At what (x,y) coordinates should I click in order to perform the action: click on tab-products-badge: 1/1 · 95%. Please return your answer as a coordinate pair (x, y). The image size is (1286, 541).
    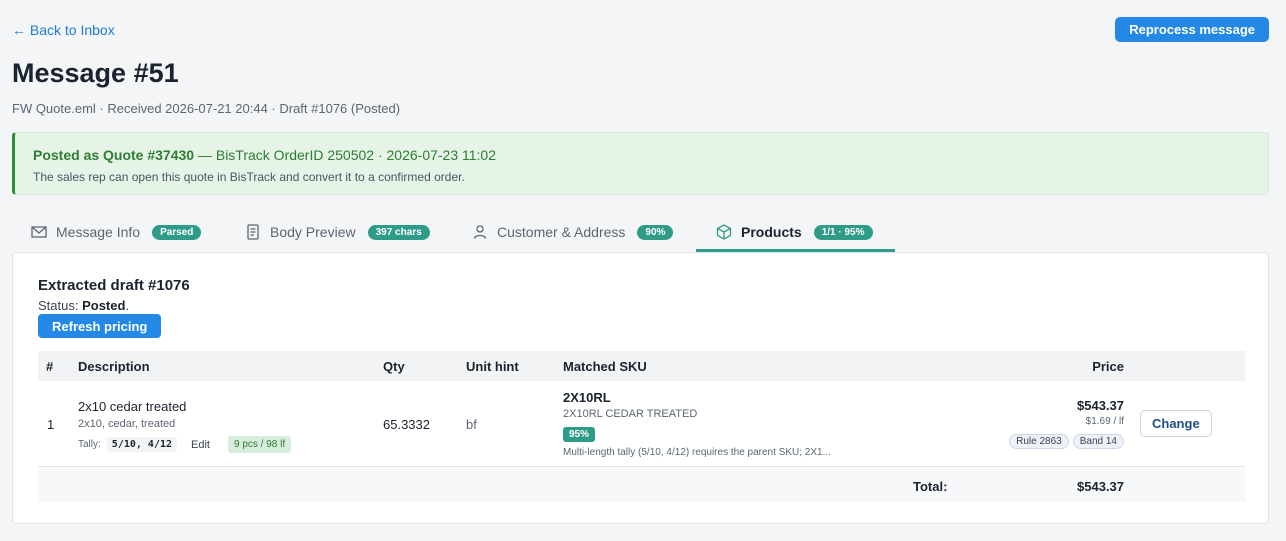
    Looking at the image, I should click on (843, 232).